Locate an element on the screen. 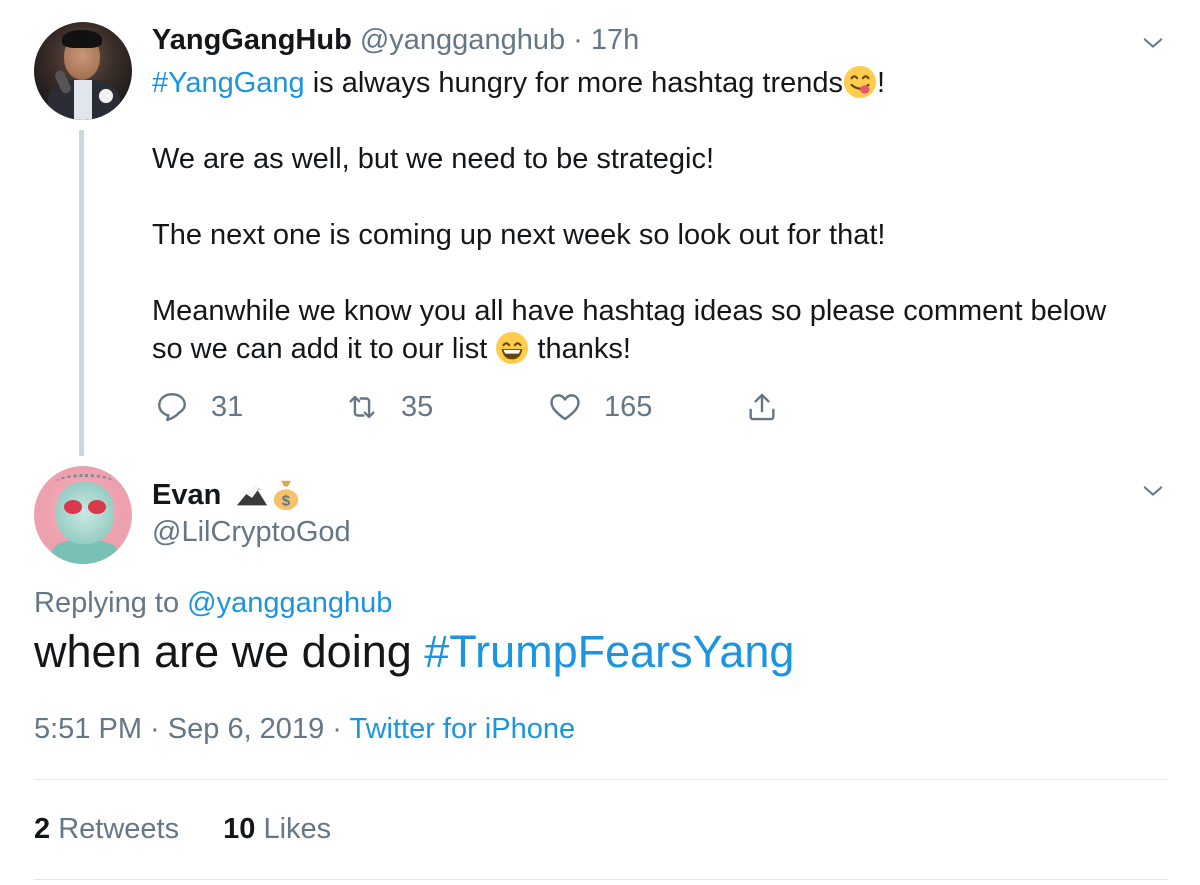  display-name: YangGangHub is located at coordinates (252, 40).